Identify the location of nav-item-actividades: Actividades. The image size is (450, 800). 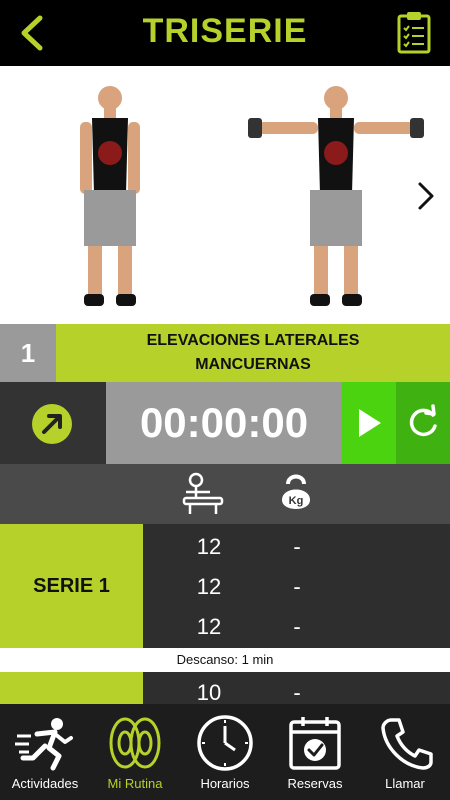
(45, 752).